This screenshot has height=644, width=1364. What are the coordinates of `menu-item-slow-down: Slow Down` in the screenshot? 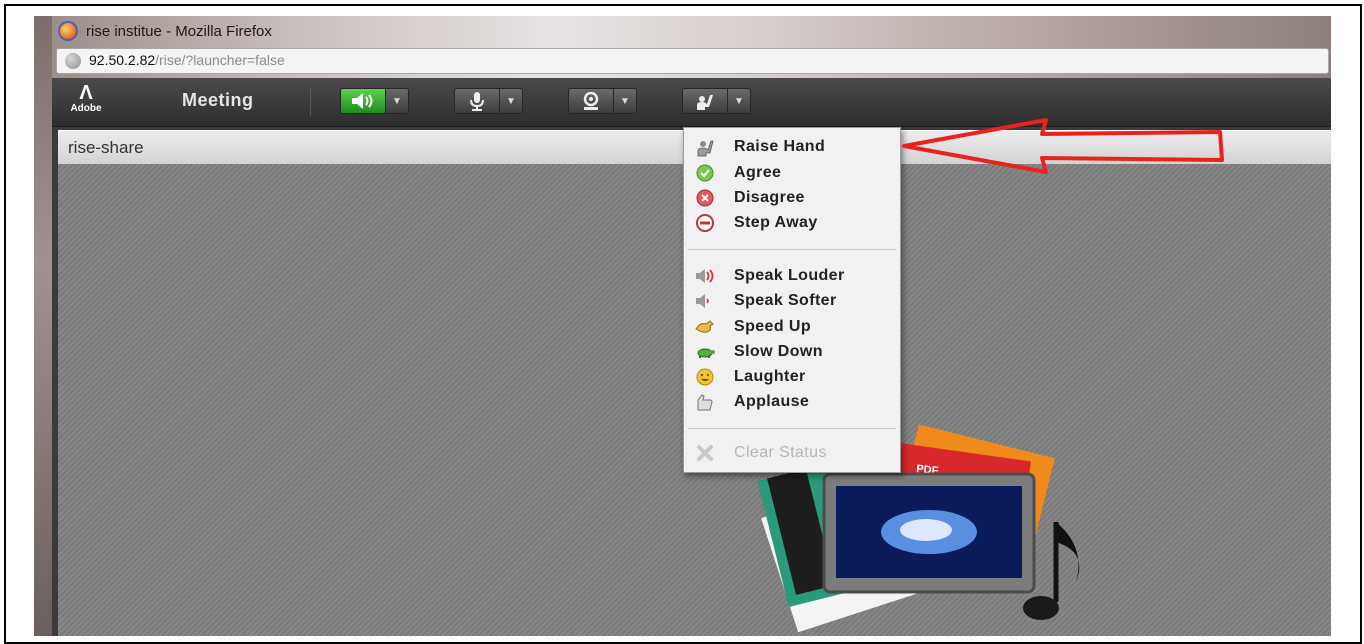 It's located at (792, 352).